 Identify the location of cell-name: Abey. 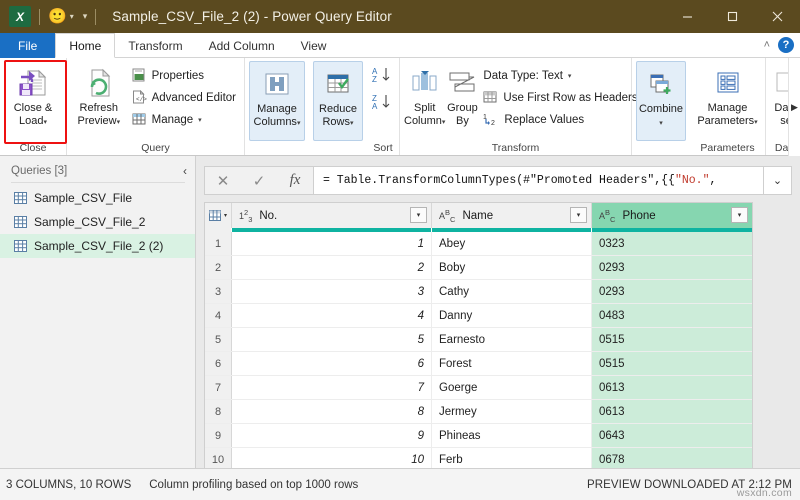
(512, 243).